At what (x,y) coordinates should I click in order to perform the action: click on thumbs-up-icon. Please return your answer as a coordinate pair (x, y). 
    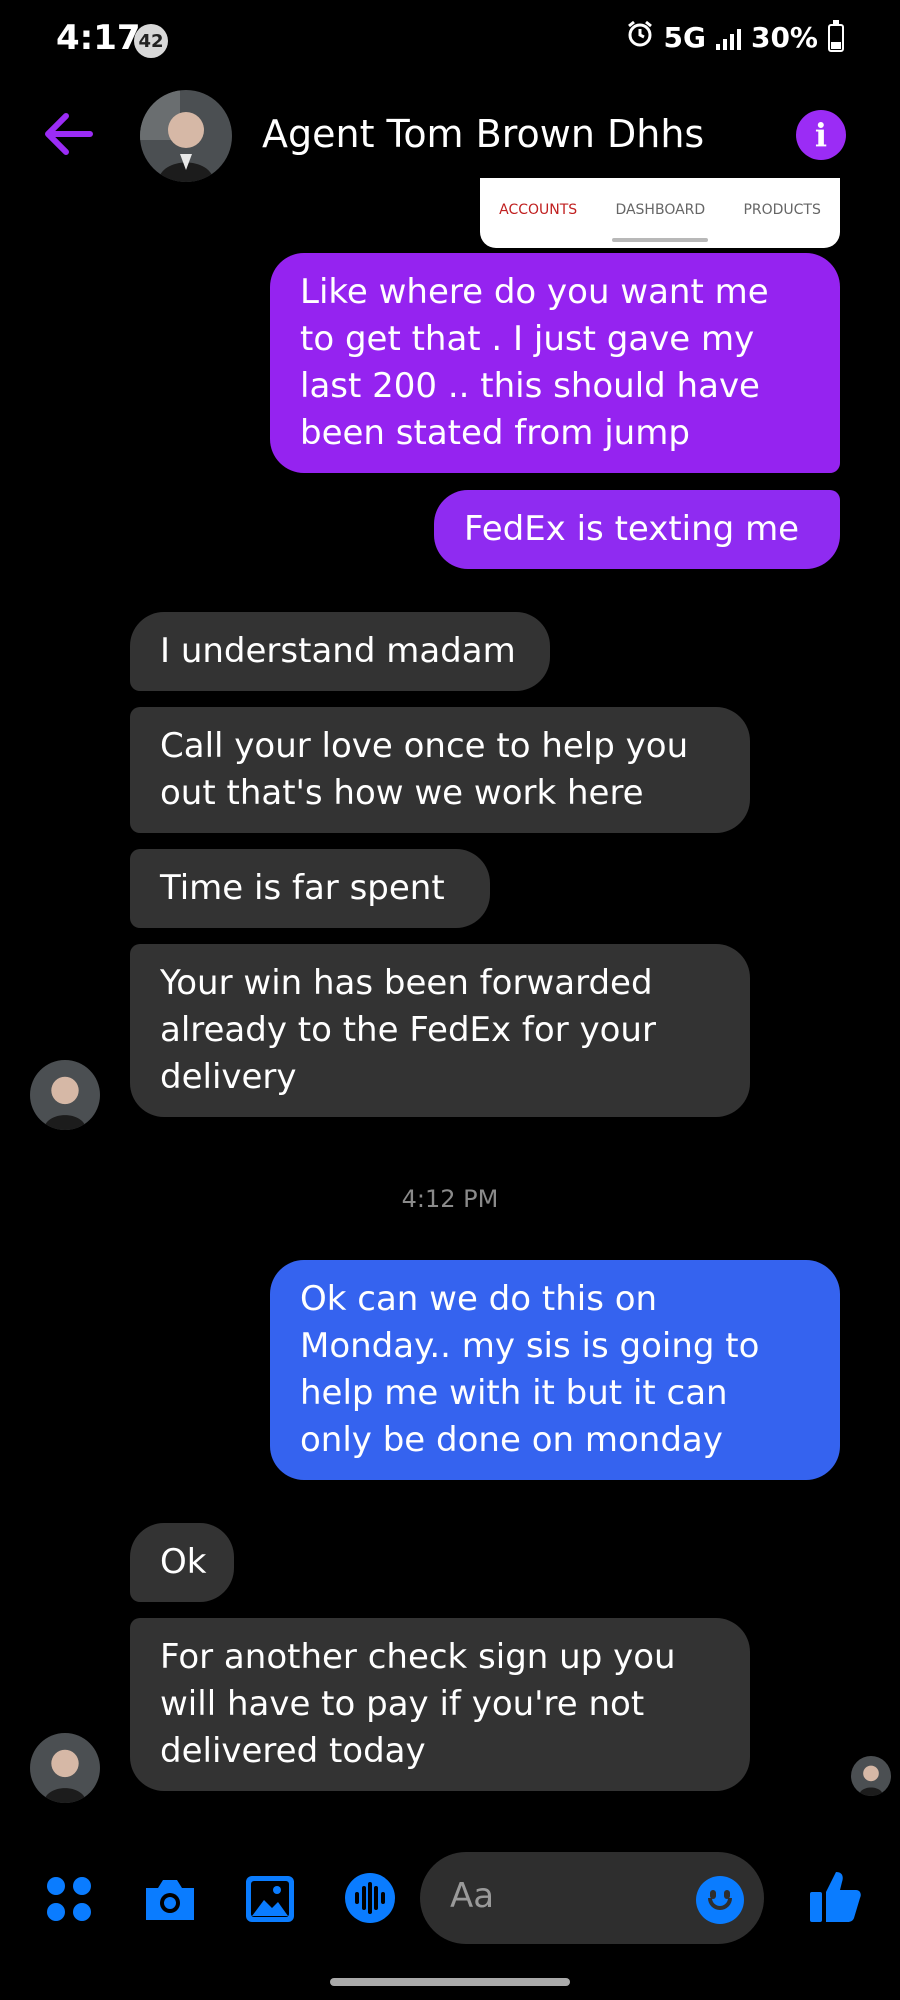
    Looking at the image, I should click on (835, 1898).